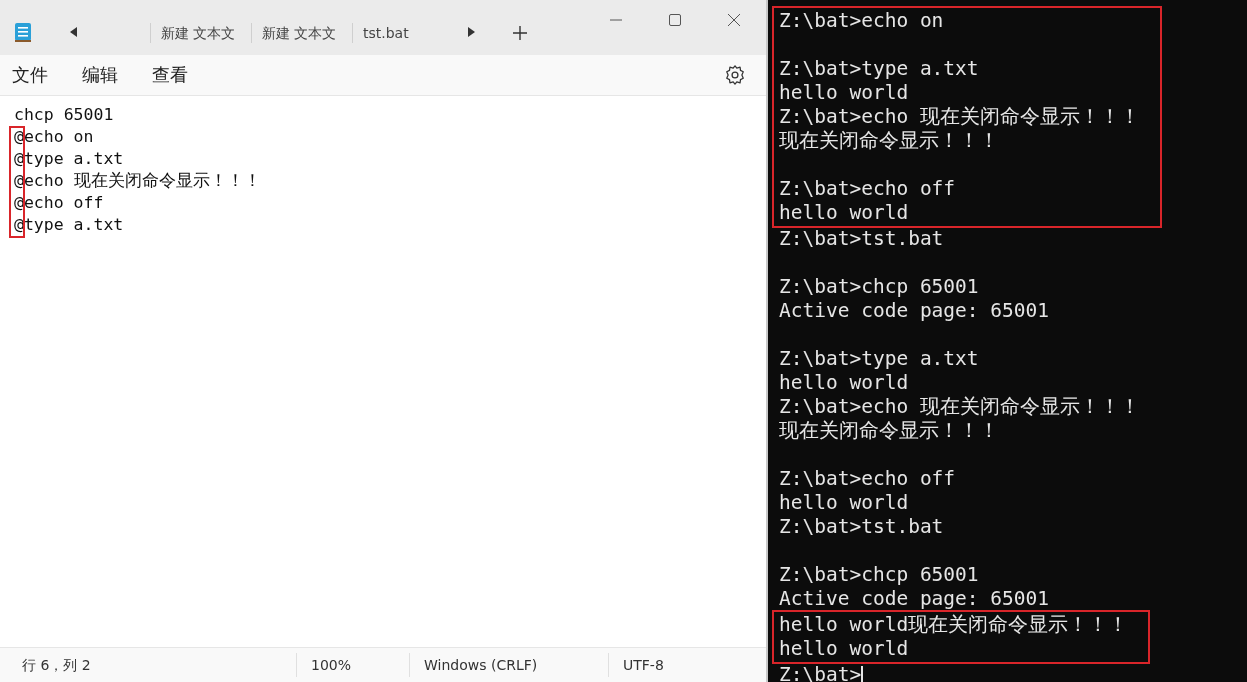 This screenshot has width=1247, height=682. I want to click on scroll-left-icon, so click(74, 32).